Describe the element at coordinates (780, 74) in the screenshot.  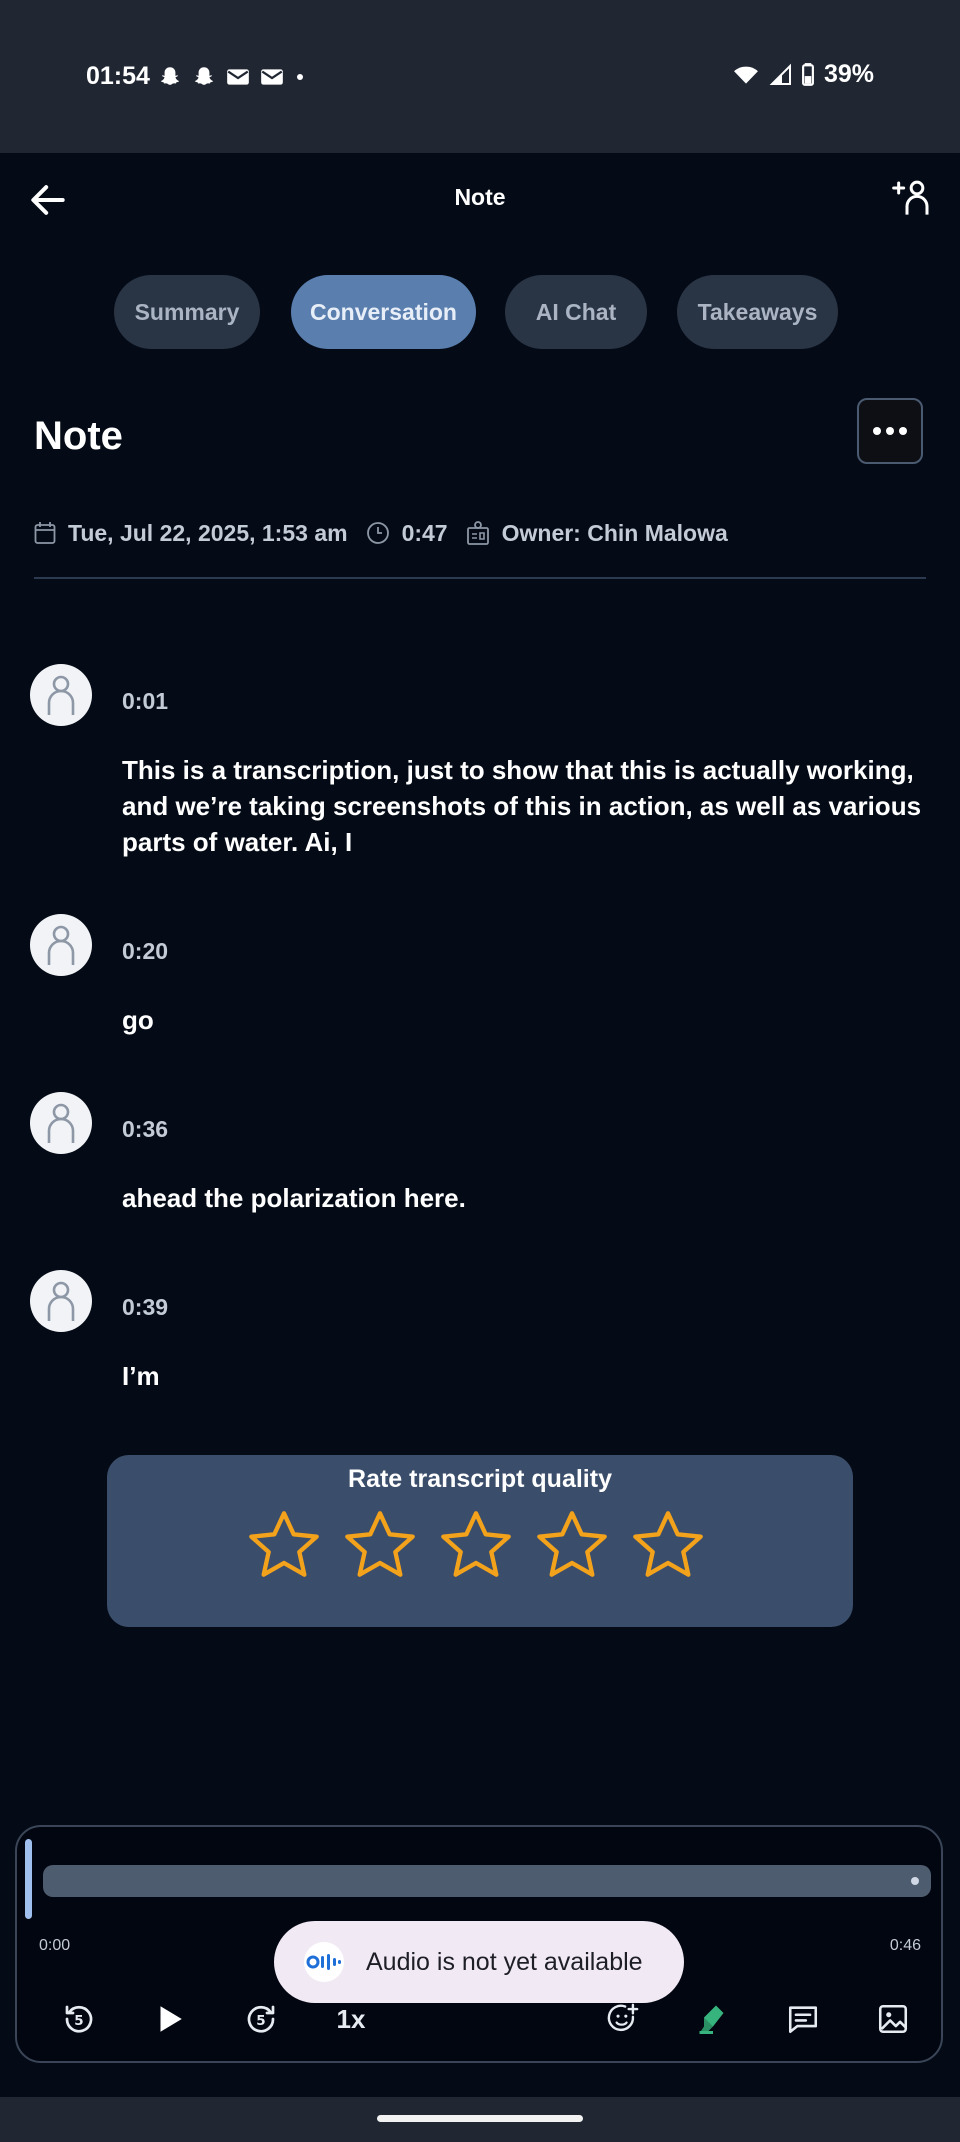
I see `signal-icon` at that location.